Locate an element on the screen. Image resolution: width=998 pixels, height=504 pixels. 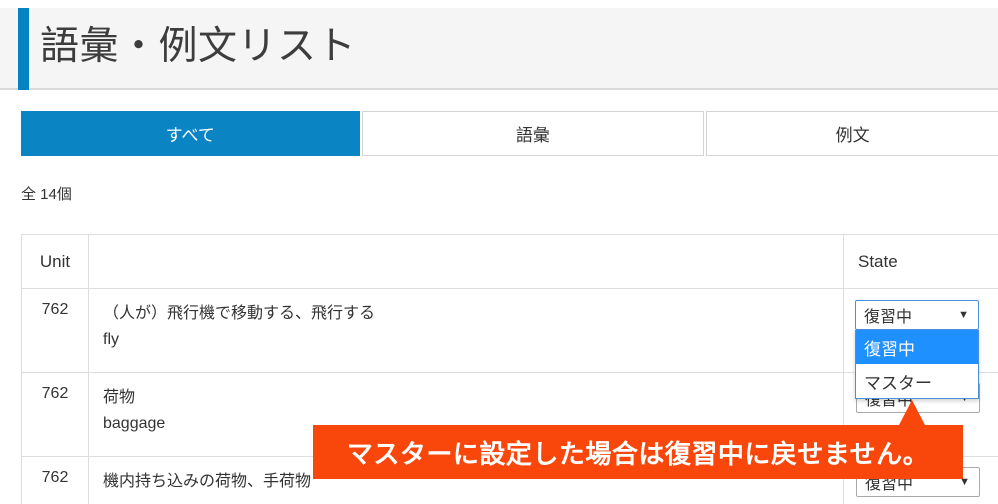
warning-callout-text: マスターに設定した場合は復習中に戻せません。 is located at coordinates (638, 453).